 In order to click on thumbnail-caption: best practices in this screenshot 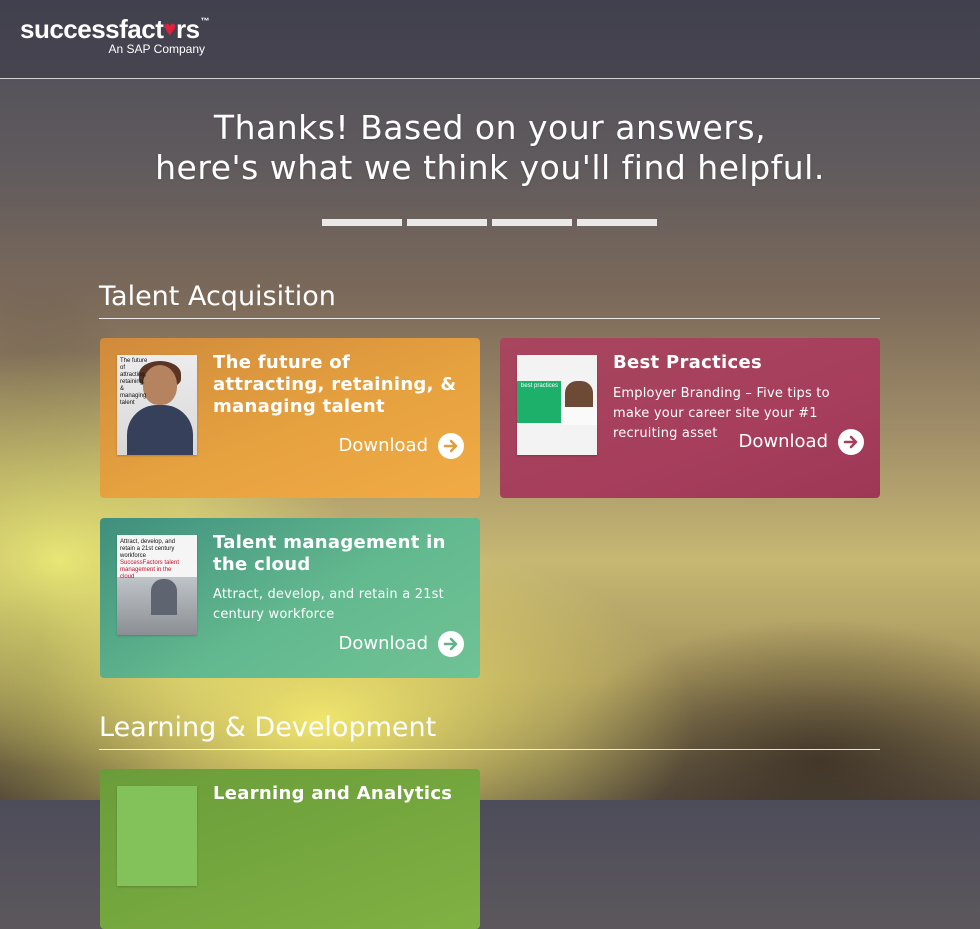, I will do `click(540, 386)`.